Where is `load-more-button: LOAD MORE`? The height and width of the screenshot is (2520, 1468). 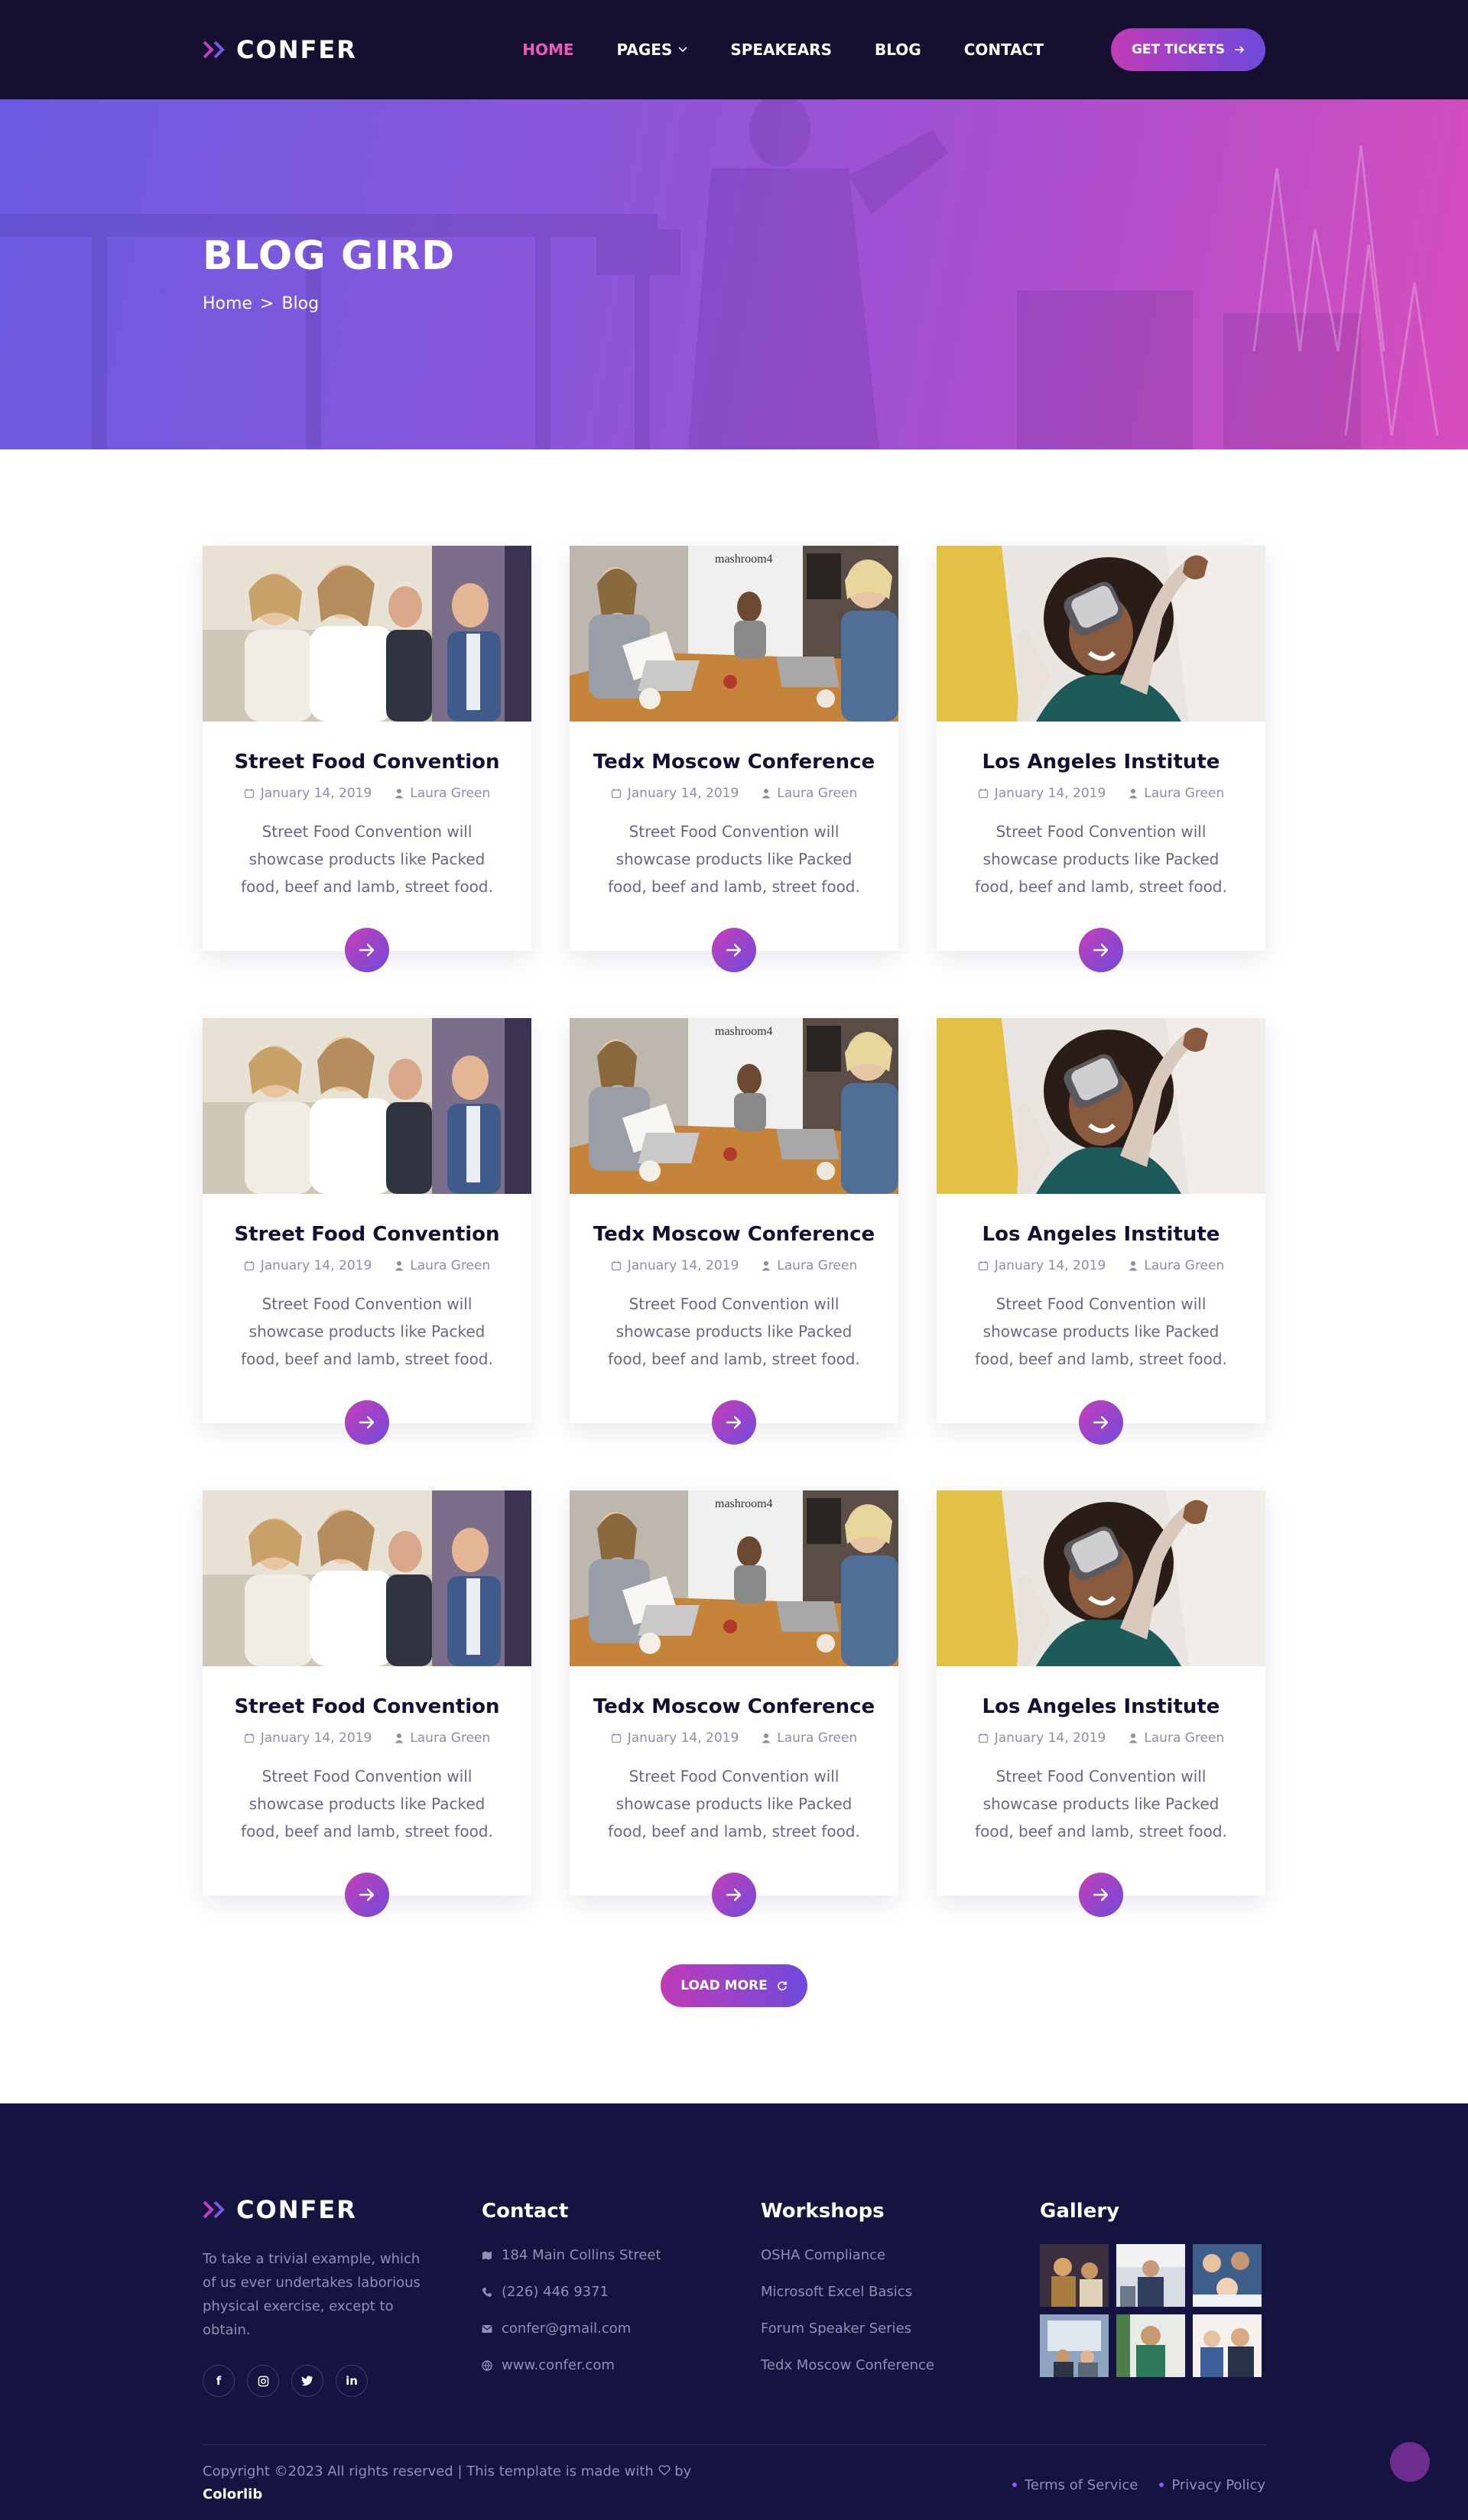
load-more-button: LOAD MORE is located at coordinates (734, 1985).